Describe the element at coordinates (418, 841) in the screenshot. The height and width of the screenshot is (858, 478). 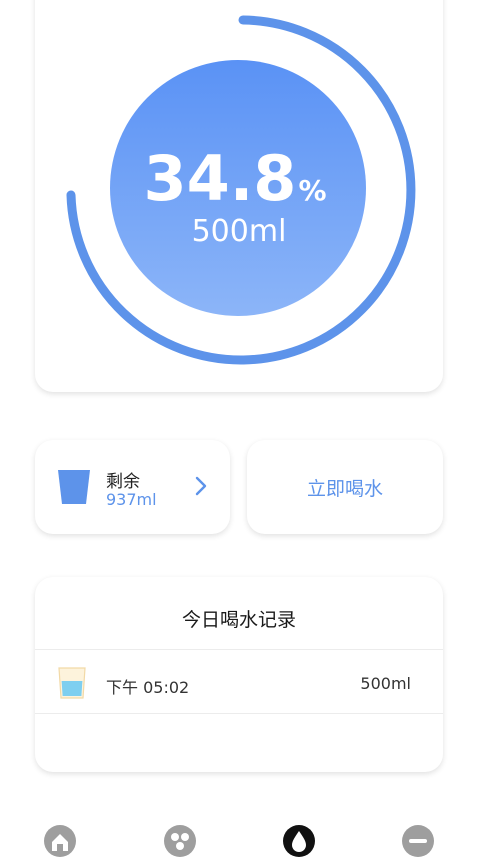
I see `profile-icon` at that location.